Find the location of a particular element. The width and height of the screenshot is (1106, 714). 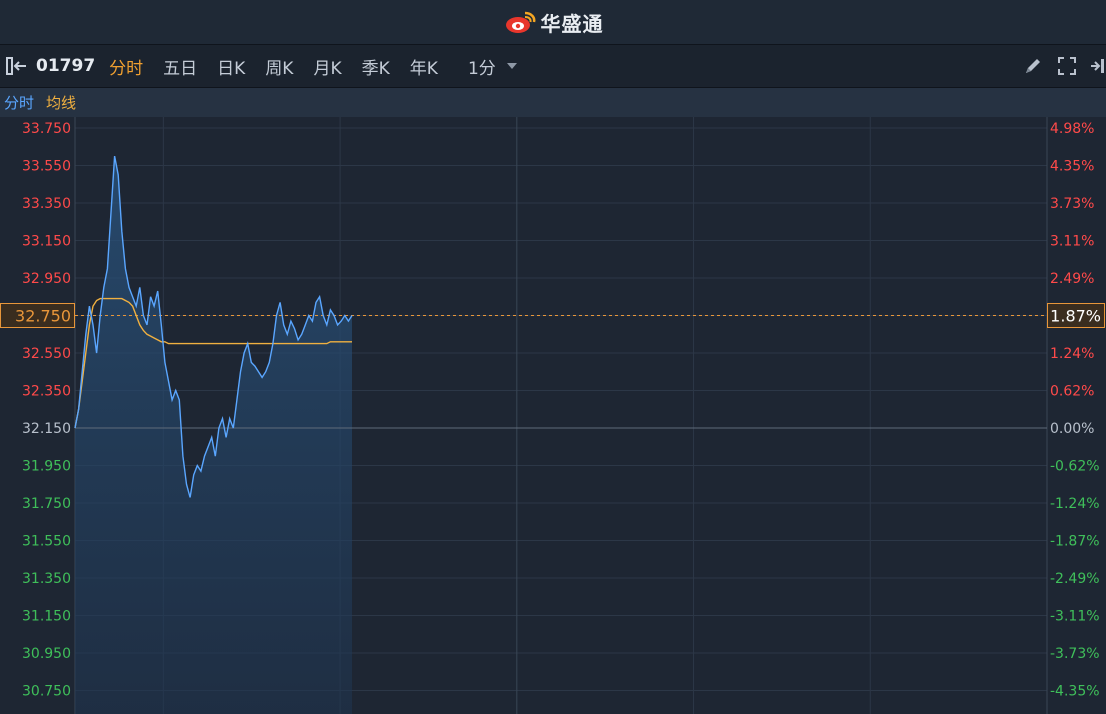

tab-five-day: 五日 is located at coordinates (180, 66).